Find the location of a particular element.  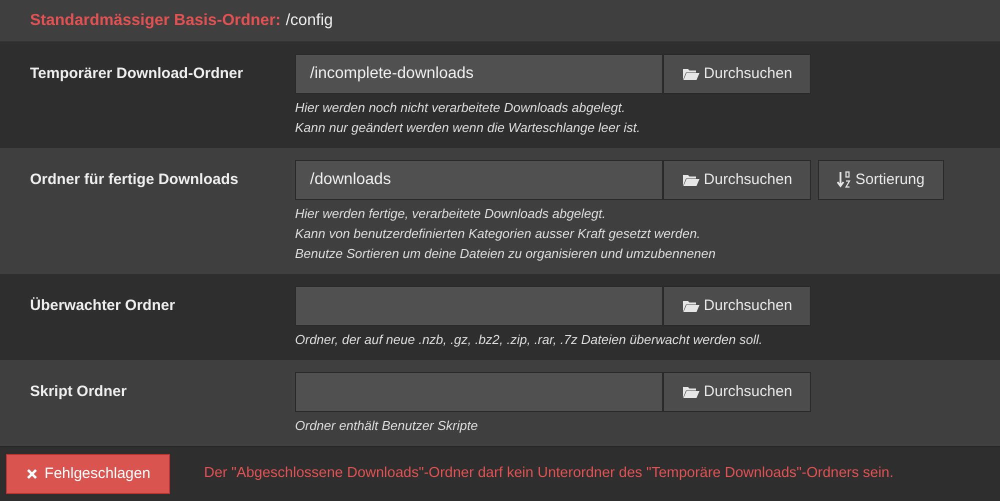

setting-label: Überwachter Ordner is located at coordinates (103, 305).